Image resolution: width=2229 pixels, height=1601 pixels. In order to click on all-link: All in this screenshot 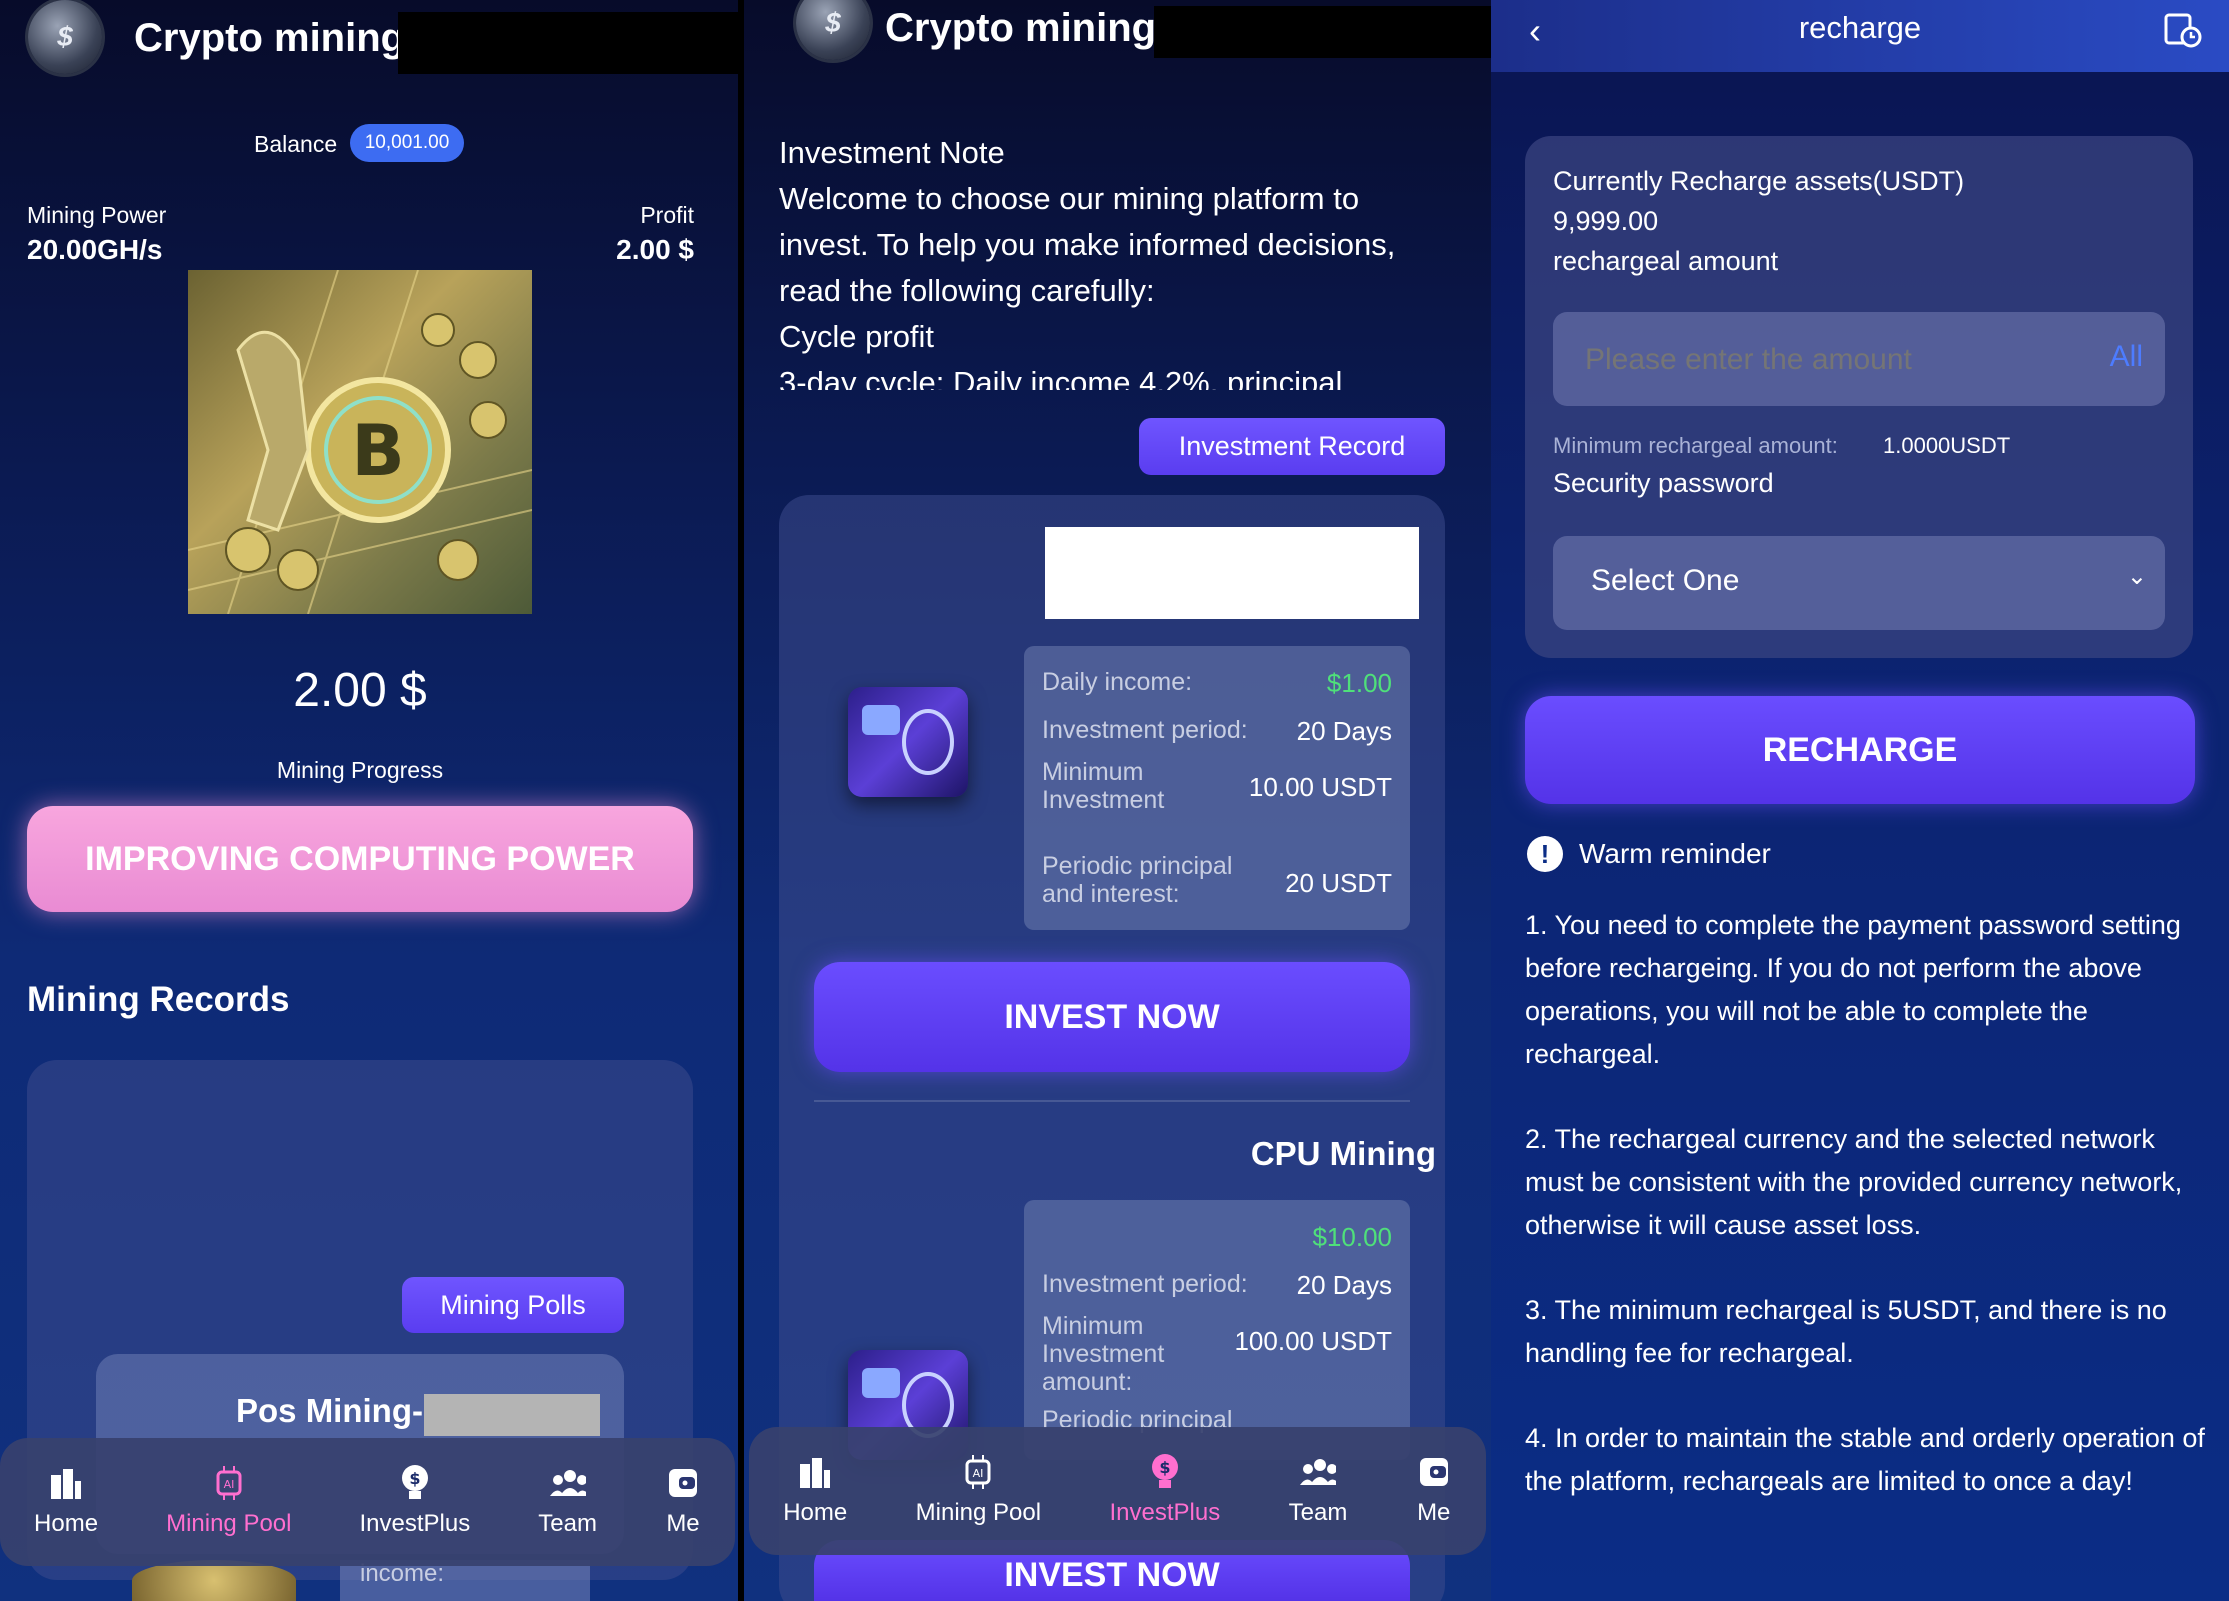, I will do `click(2126, 357)`.